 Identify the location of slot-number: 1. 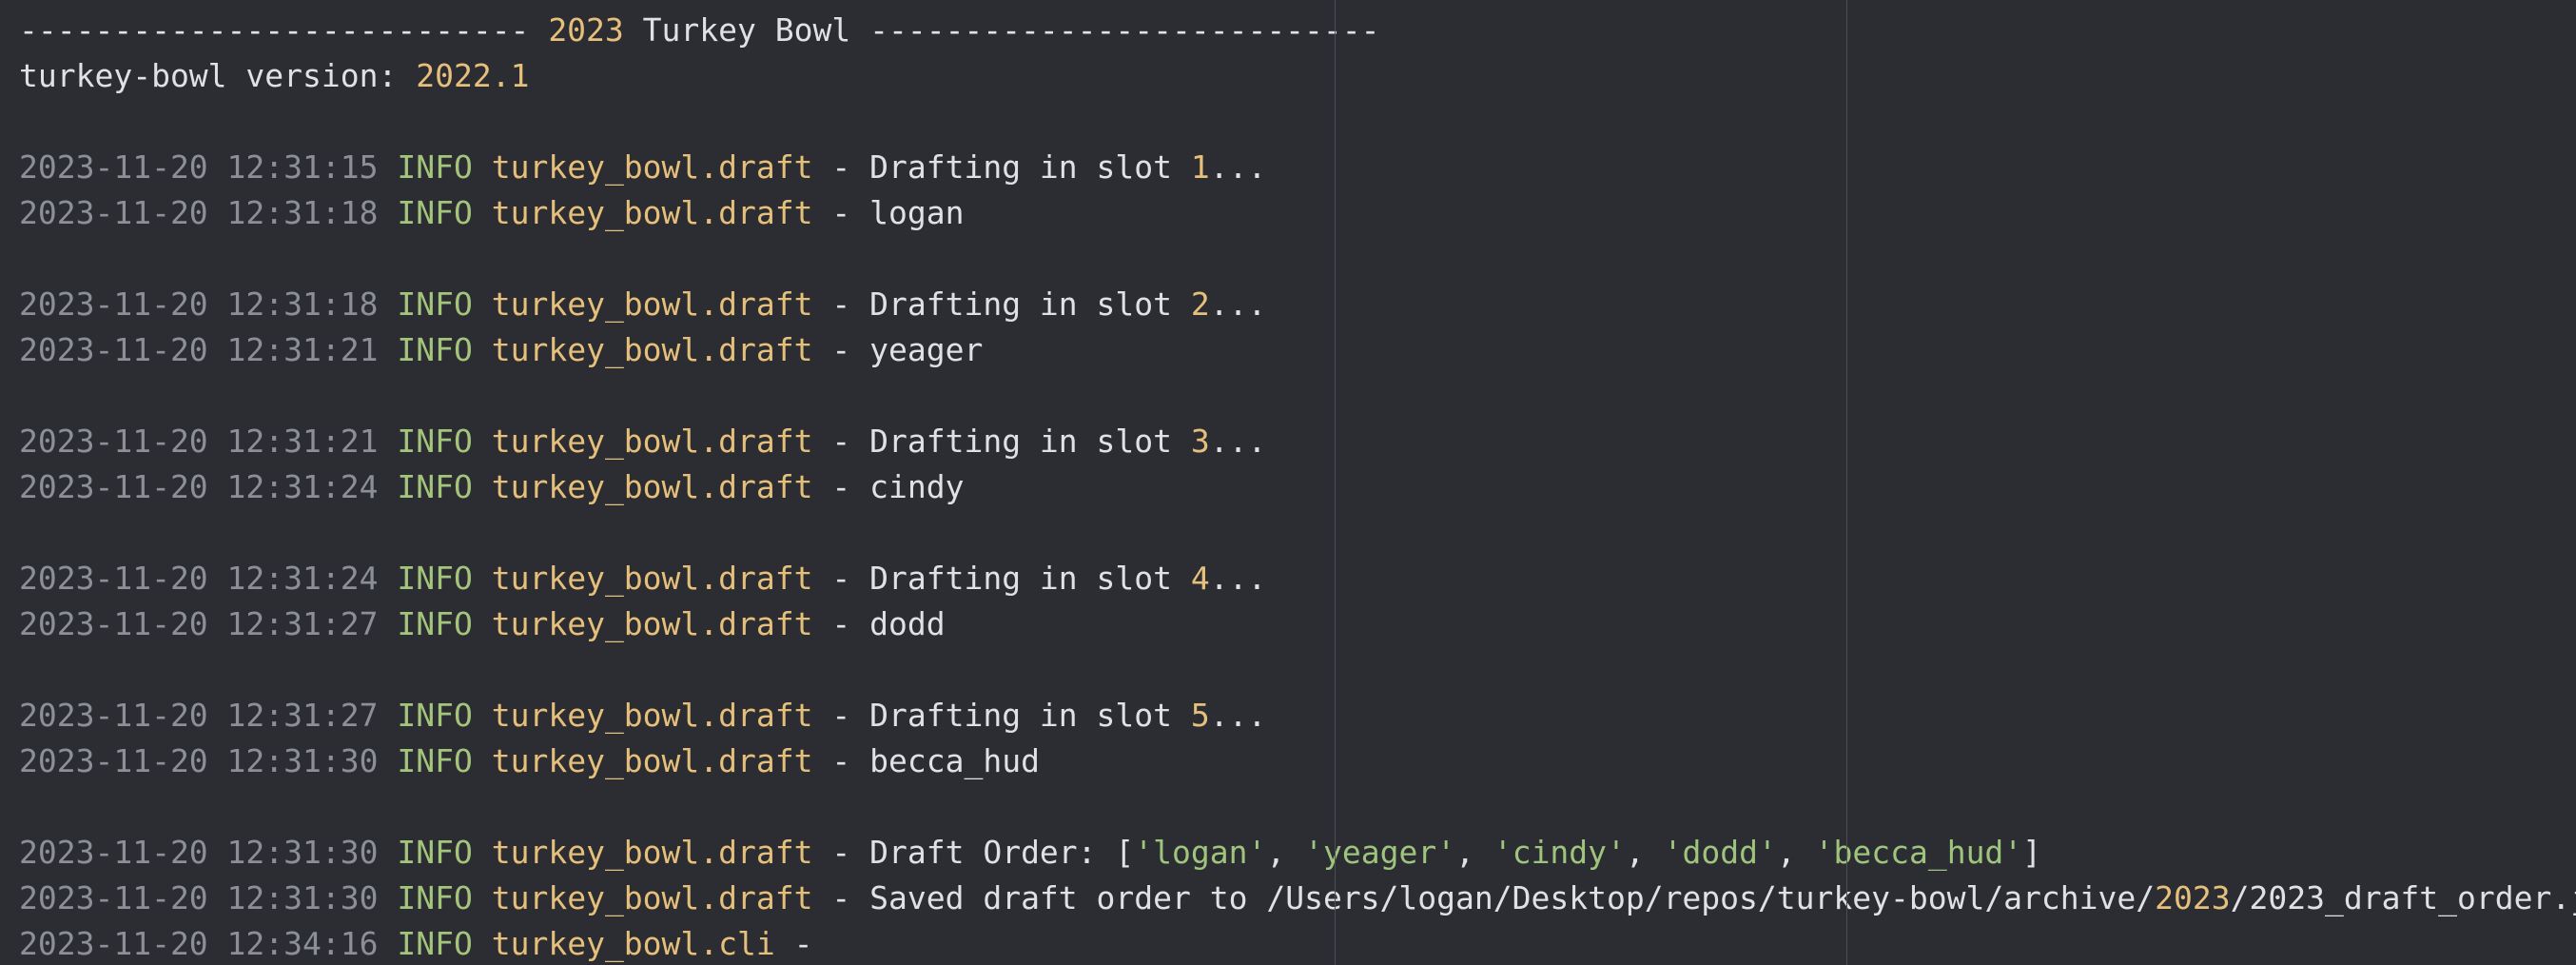
(1200, 167).